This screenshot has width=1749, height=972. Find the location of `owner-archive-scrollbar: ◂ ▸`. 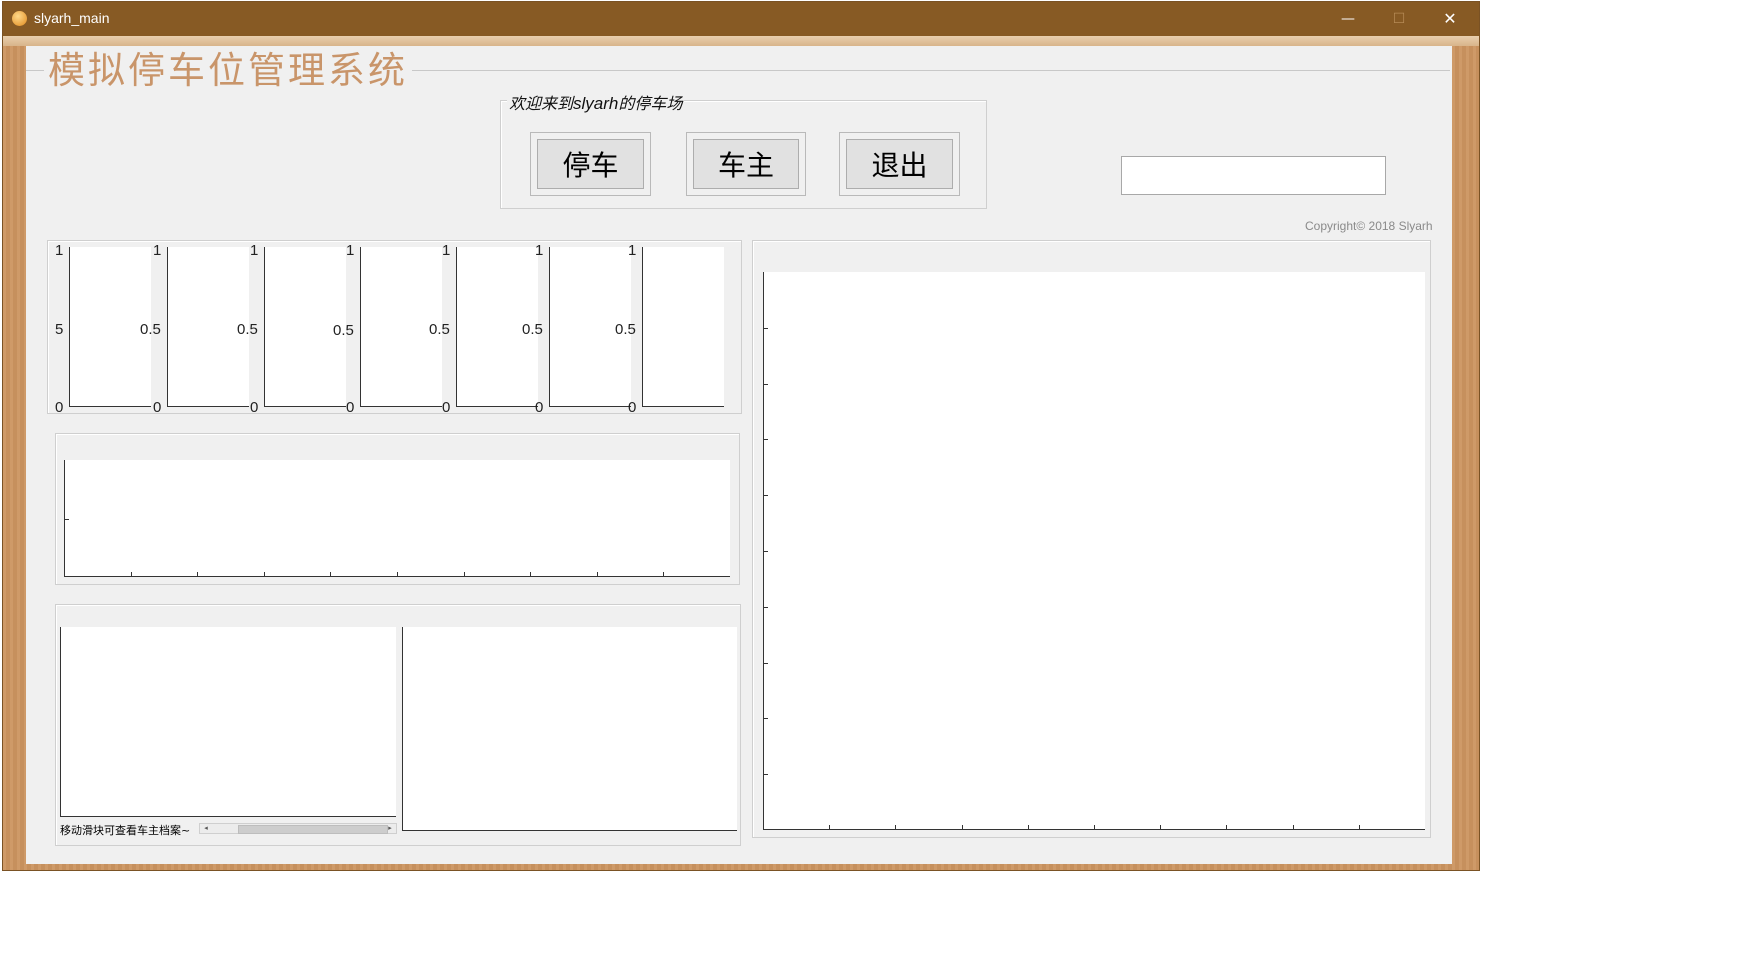

owner-archive-scrollbar: ◂ ▸ is located at coordinates (298, 828).